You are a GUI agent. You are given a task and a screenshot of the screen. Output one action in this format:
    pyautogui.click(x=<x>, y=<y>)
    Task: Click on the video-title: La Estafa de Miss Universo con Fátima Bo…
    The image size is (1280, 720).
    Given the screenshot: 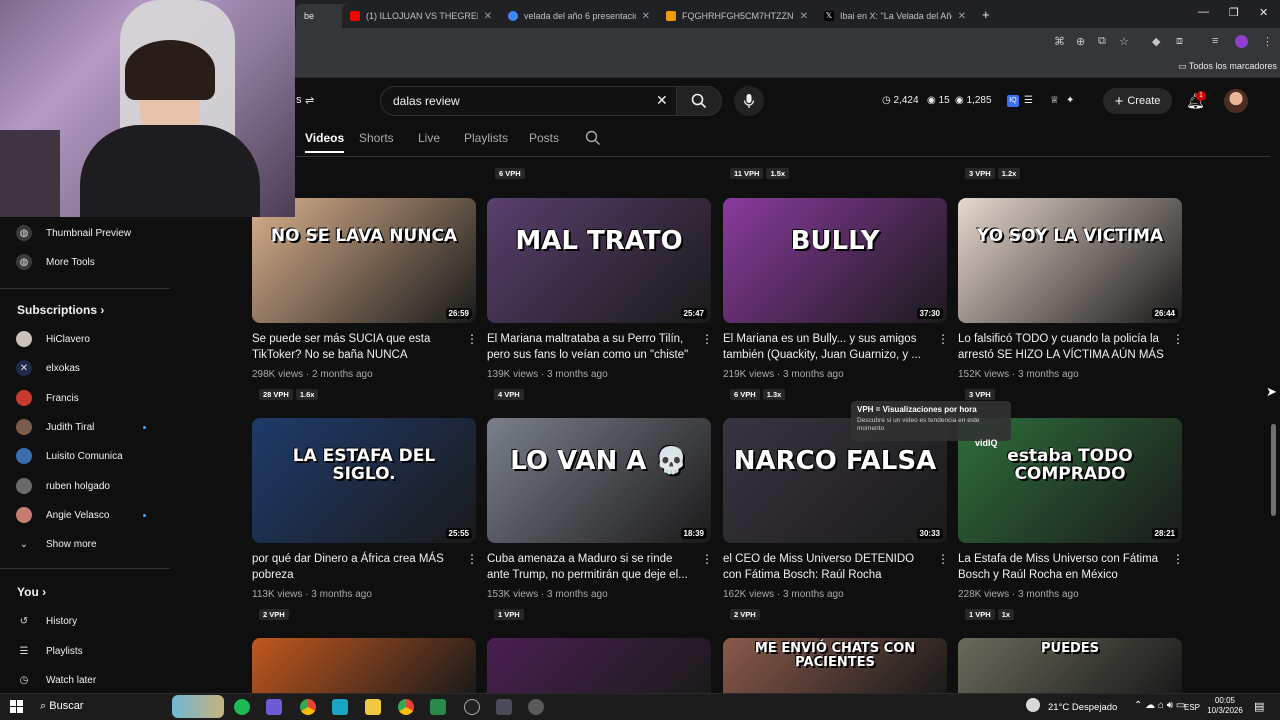 What is the action you would take?
    pyautogui.click(x=1063, y=567)
    